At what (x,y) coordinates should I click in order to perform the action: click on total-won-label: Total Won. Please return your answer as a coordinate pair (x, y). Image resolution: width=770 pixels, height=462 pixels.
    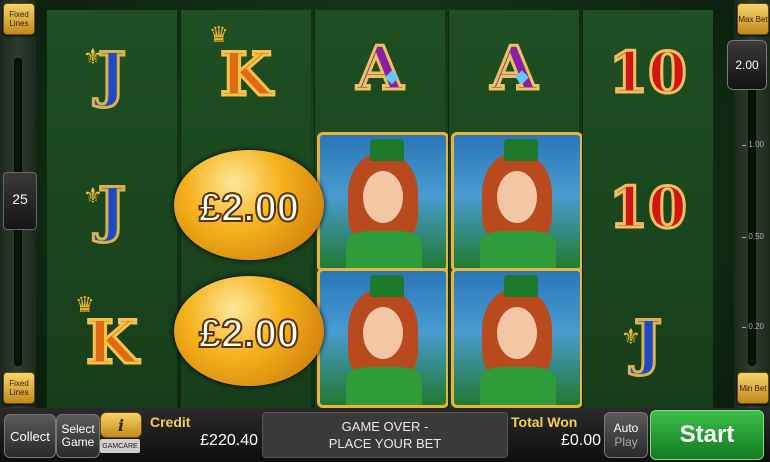
    Looking at the image, I should click on (544, 422).